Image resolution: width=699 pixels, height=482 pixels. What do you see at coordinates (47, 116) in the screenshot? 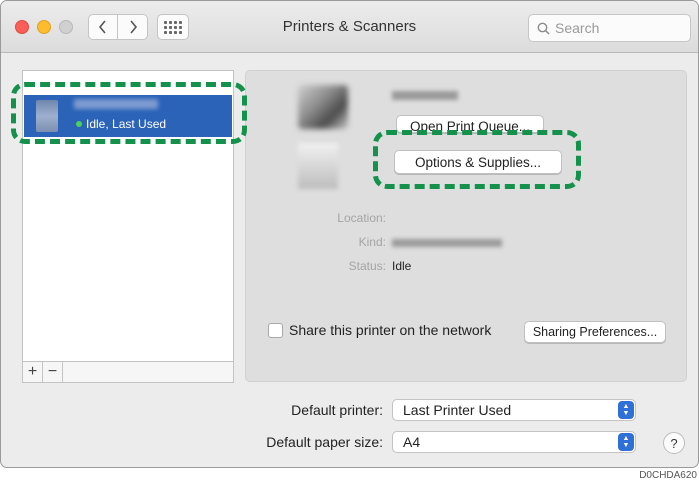
I see `printer-icon` at bounding box center [47, 116].